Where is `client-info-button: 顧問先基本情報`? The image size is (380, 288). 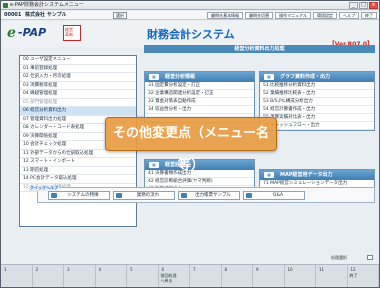
client-info-button: 顧問先基本情報 is located at coordinates (225, 15).